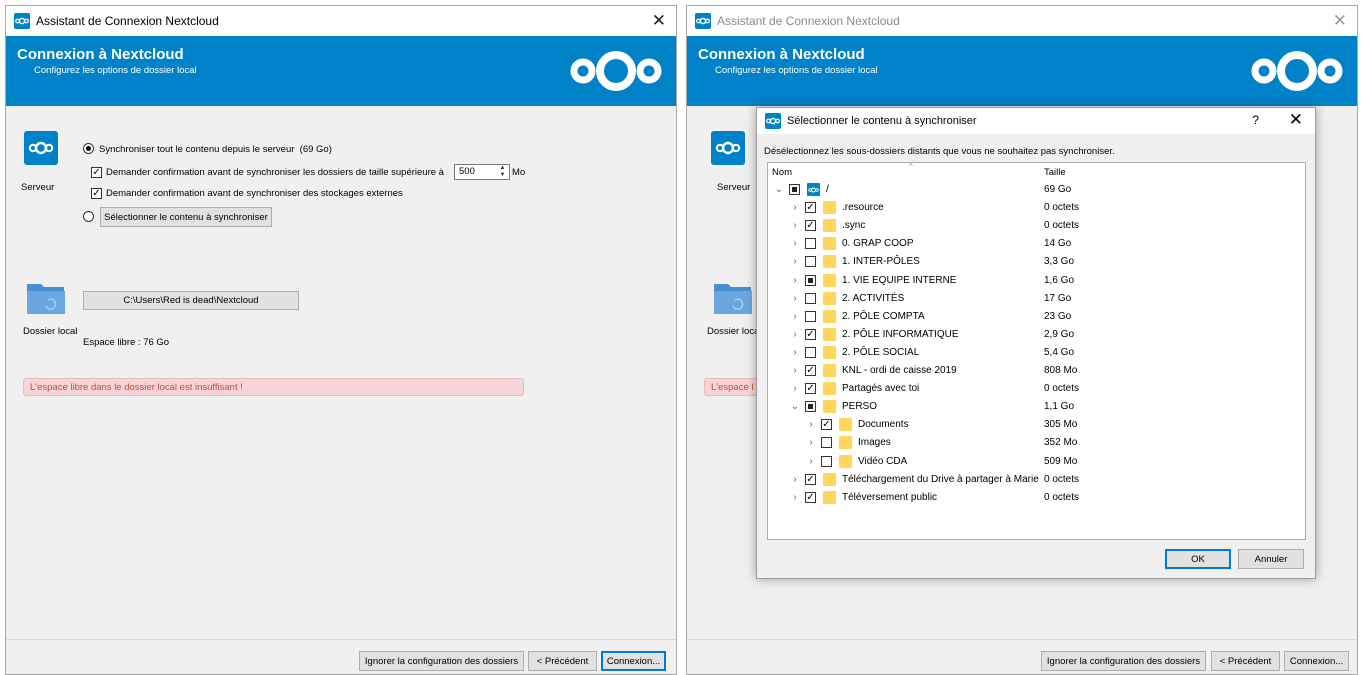  Describe the element at coordinates (1055, 172) in the screenshot. I see `column-size-header: Taille` at that location.